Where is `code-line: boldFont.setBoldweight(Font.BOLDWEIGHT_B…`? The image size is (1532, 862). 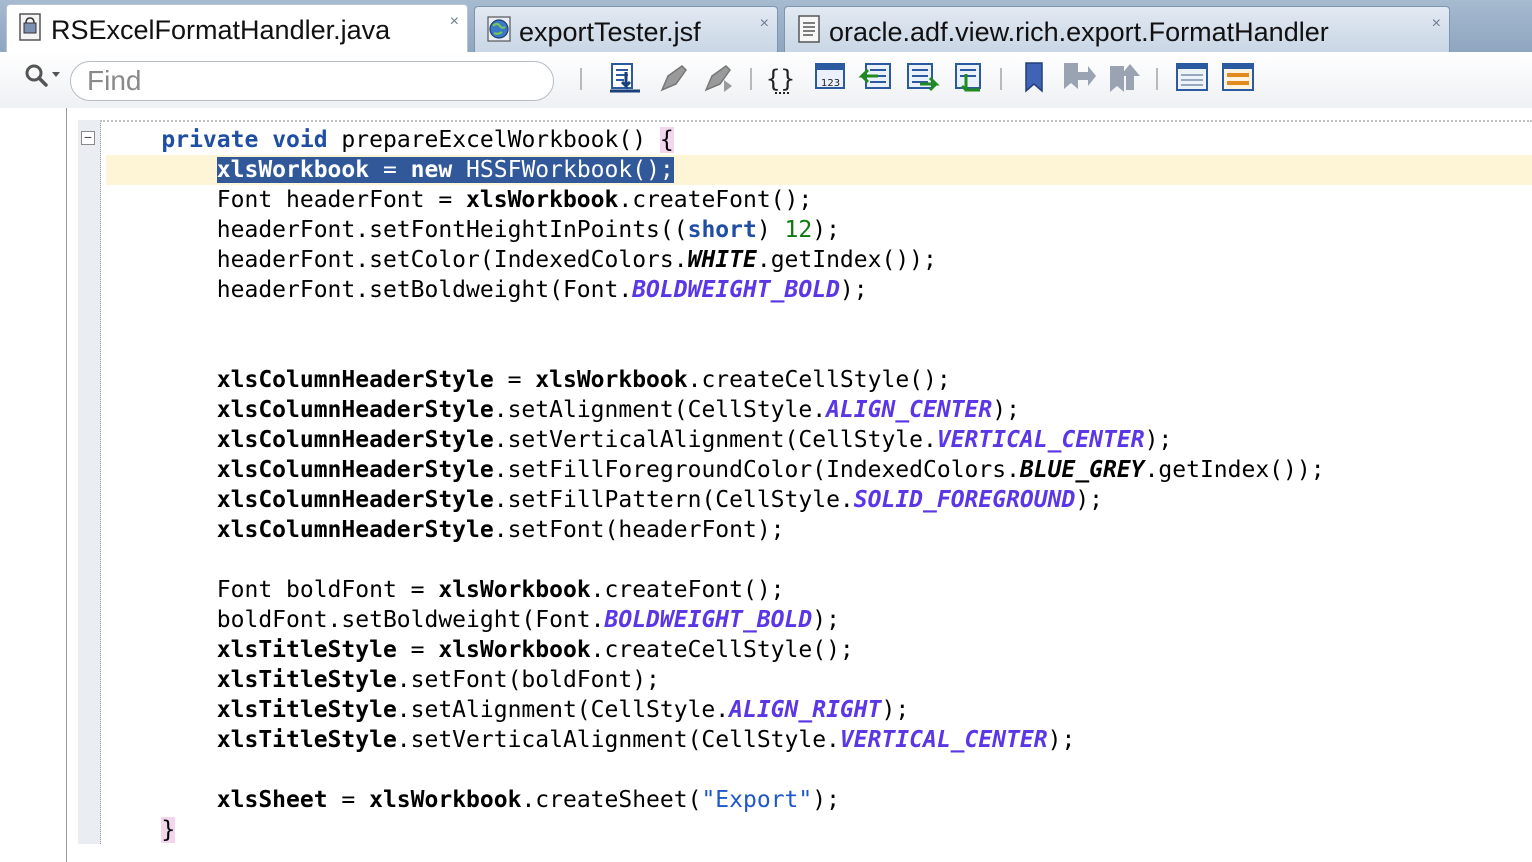 code-line: boldFont.setBoldweight(Font.BOLDWEIGHT_B… is located at coordinates (473, 620).